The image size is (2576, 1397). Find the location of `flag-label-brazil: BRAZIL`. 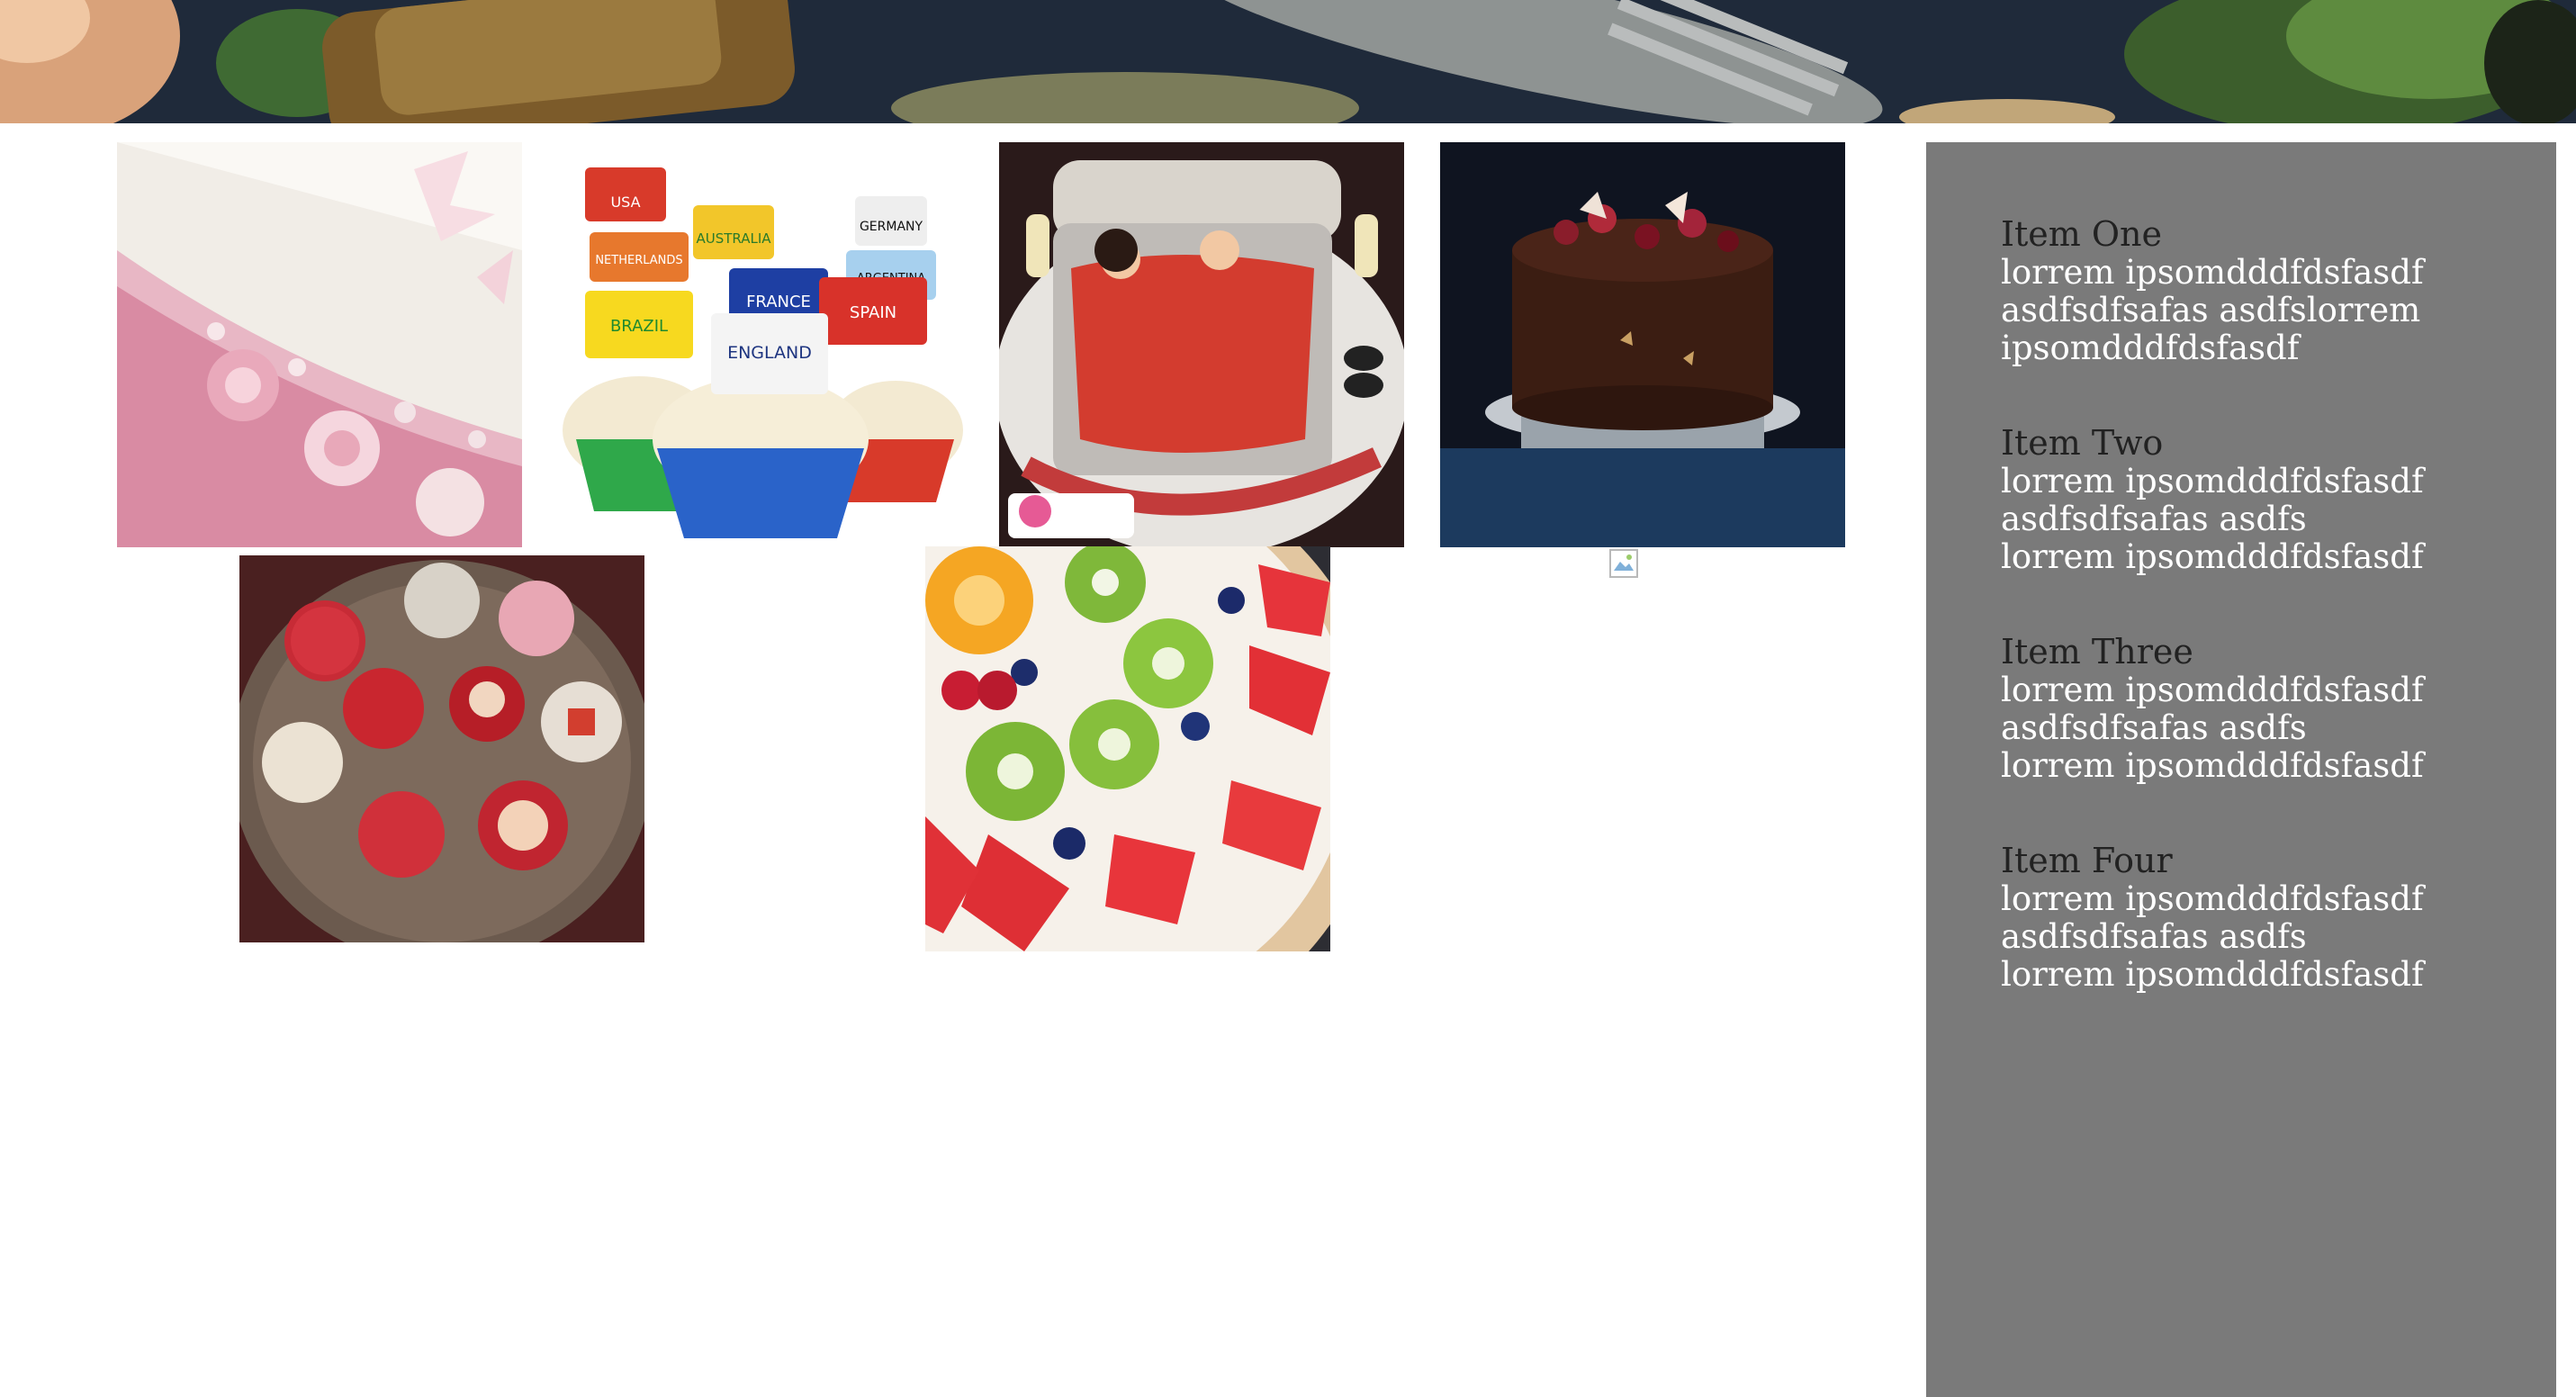

flag-label-brazil: BRAZIL is located at coordinates (639, 326).